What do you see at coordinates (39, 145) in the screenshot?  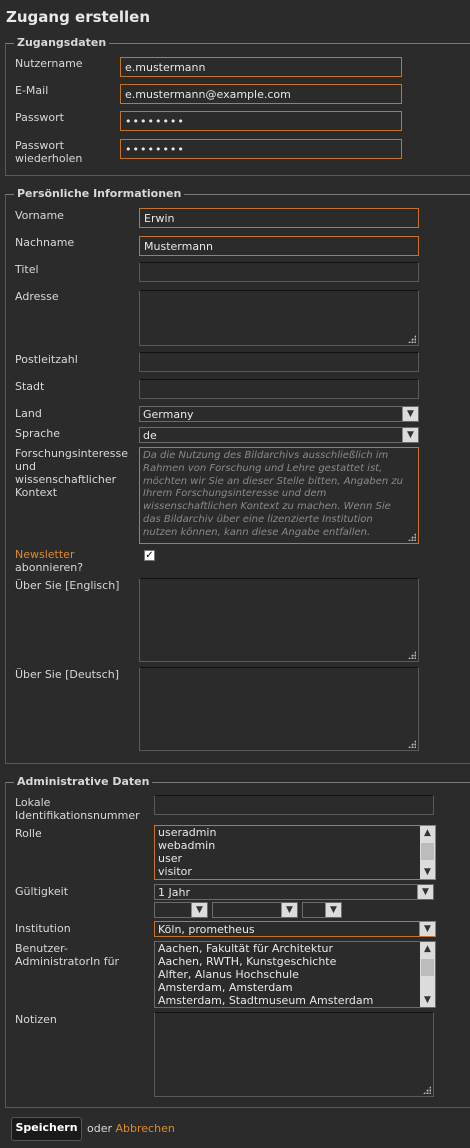 I see `password-repeat-label-line1: Passwort` at bounding box center [39, 145].